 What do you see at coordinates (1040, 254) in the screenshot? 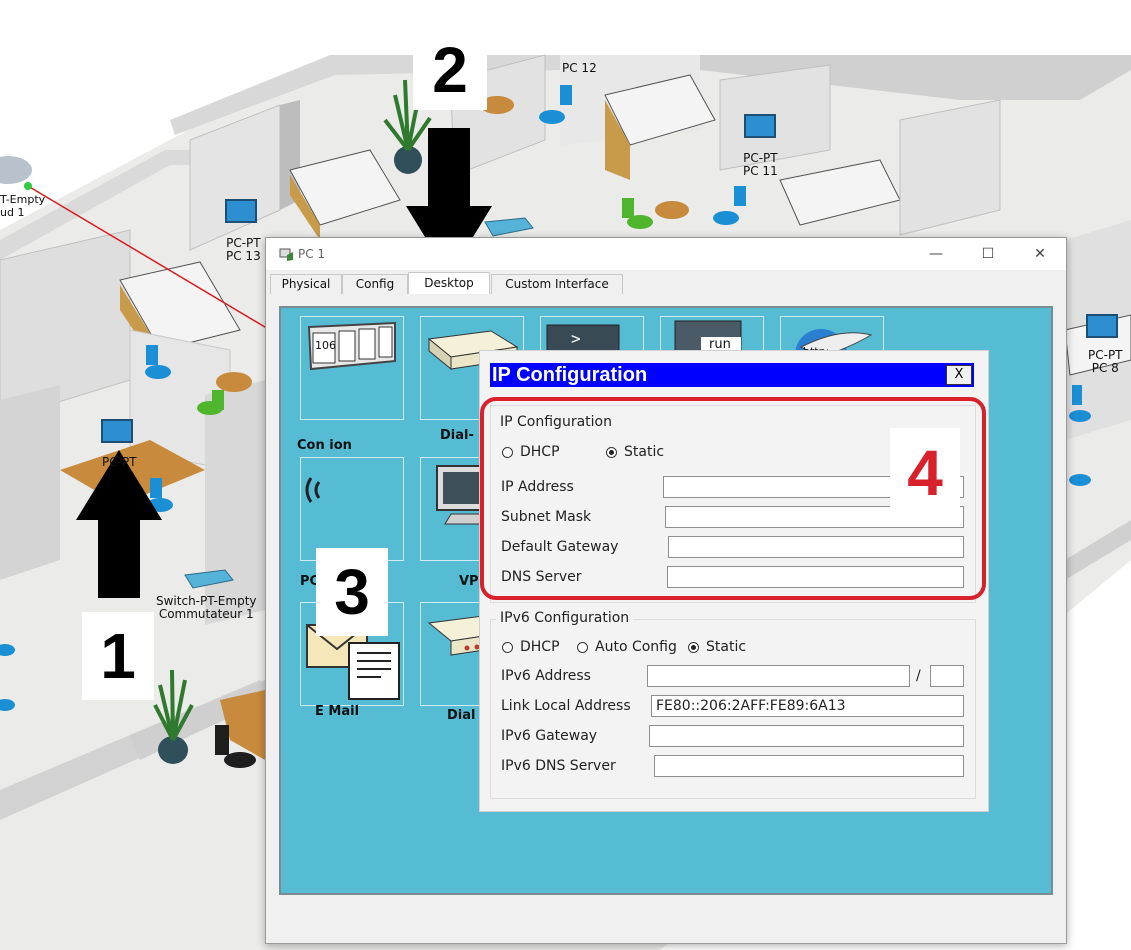
I see `close-button: ✕` at bounding box center [1040, 254].